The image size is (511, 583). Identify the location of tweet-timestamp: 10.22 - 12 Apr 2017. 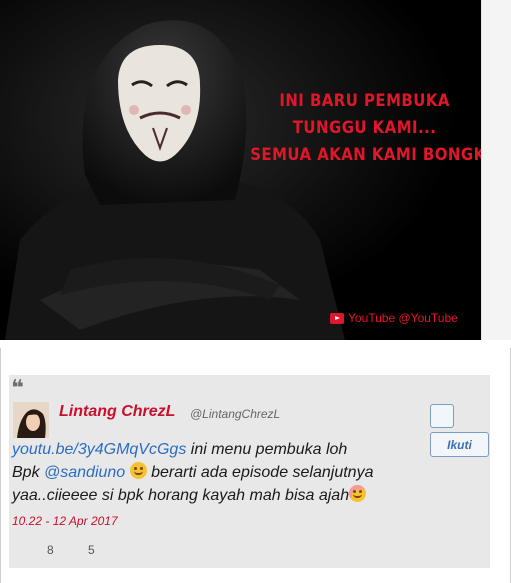
(65, 521).